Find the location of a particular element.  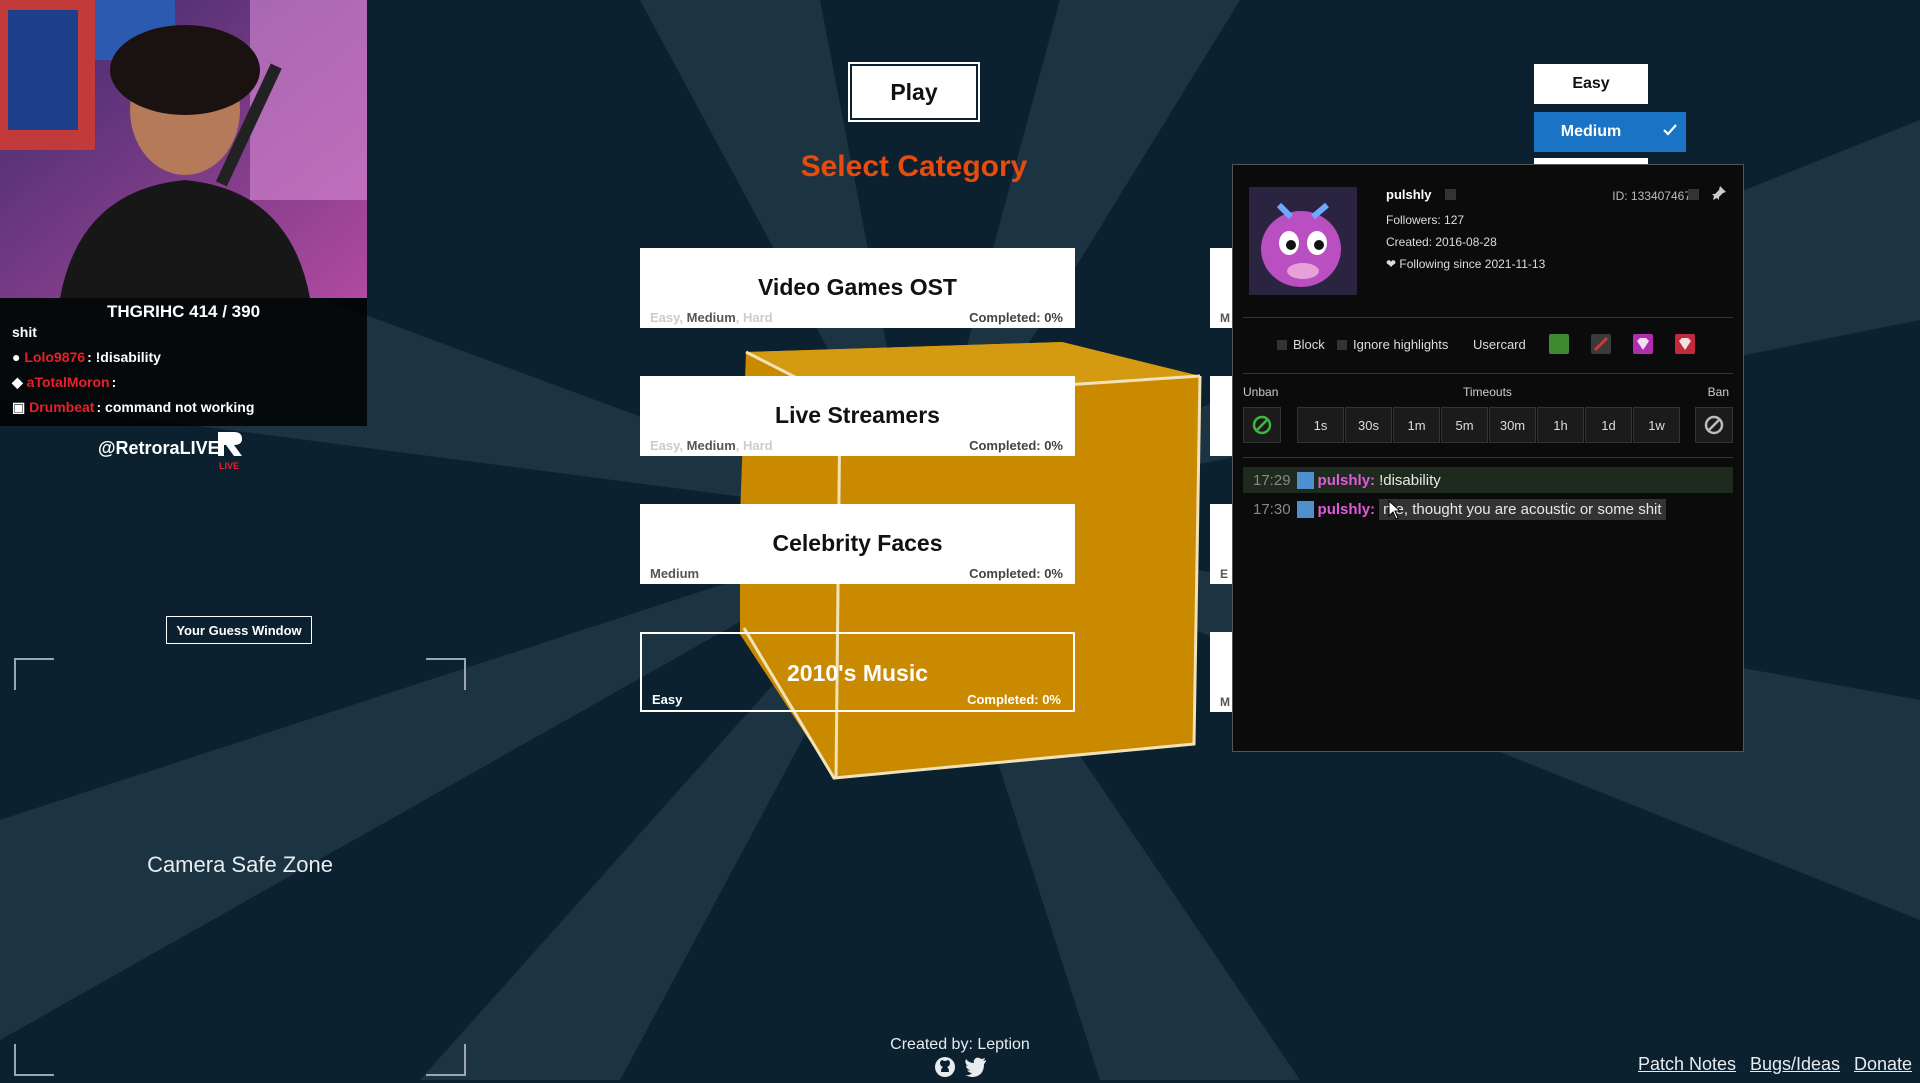

patch-notes-link: Patch Notes is located at coordinates (1687, 1064).